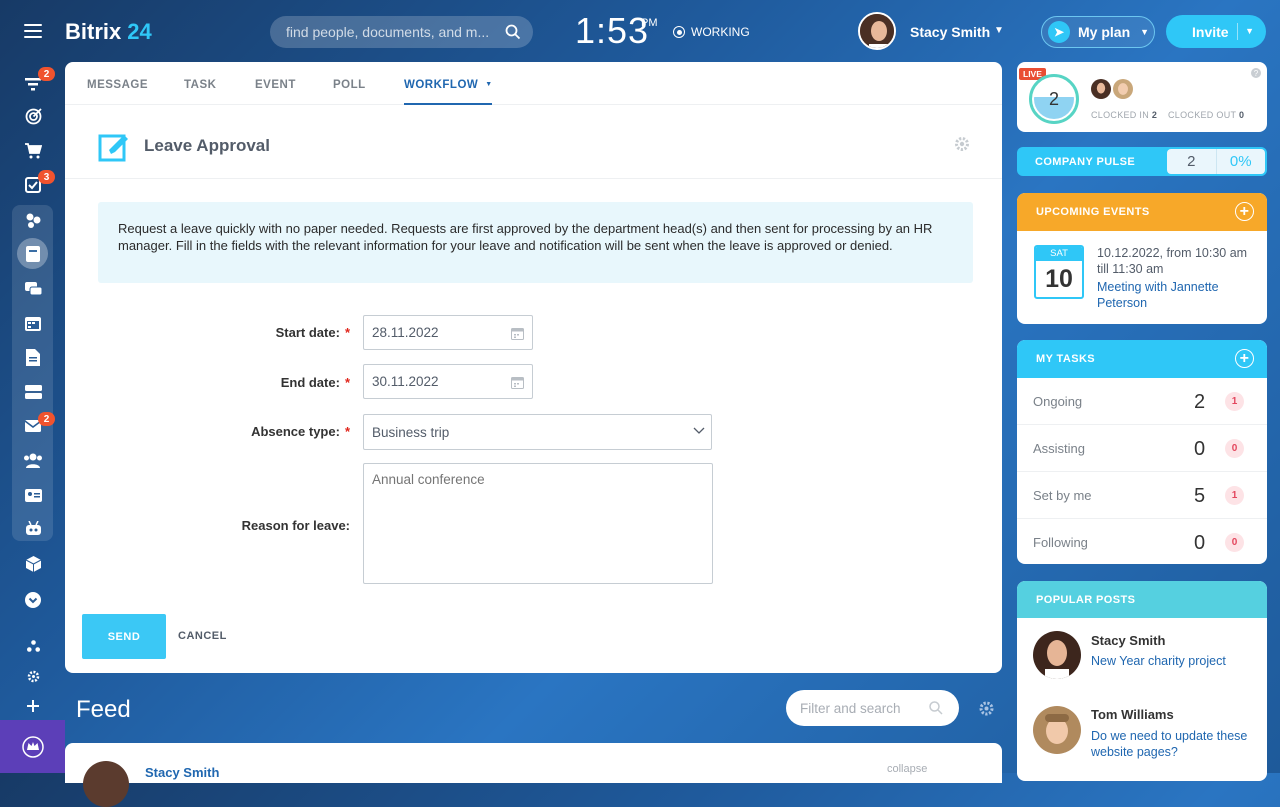 Image resolution: width=1280 pixels, height=807 pixels. I want to click on tab-task: TASK, so click(200, 85).